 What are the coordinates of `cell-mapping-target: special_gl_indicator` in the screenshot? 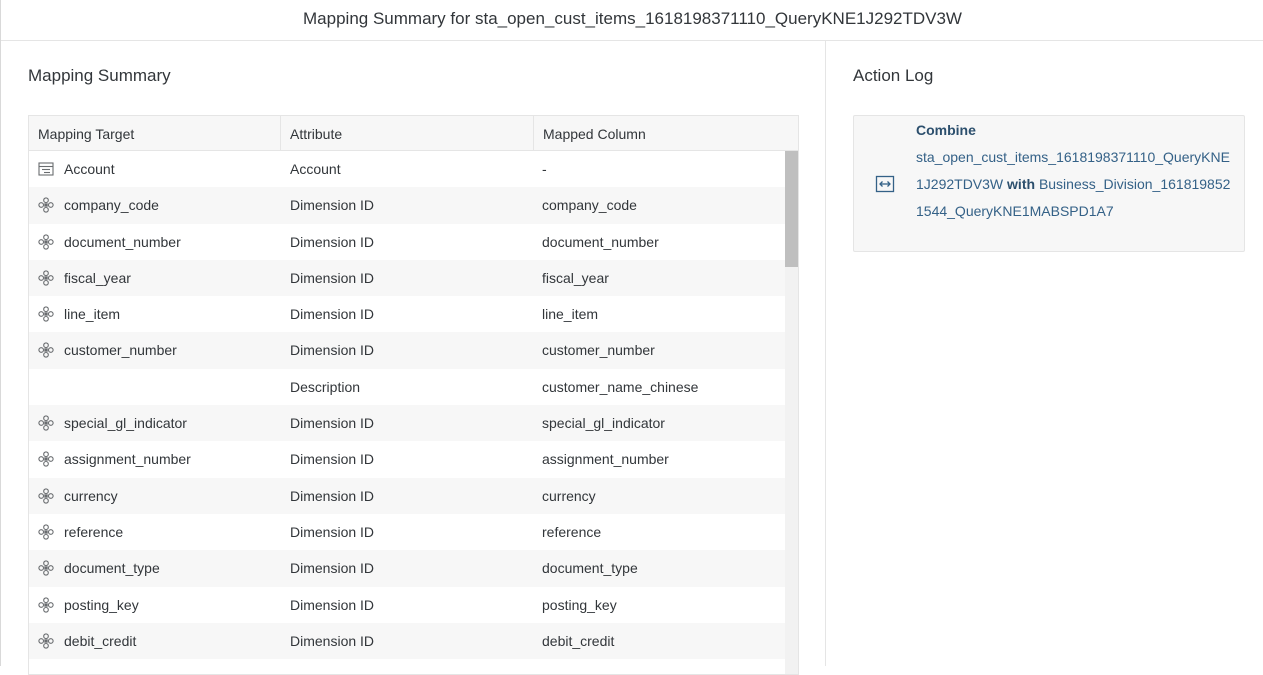 It's located at (112, 423).